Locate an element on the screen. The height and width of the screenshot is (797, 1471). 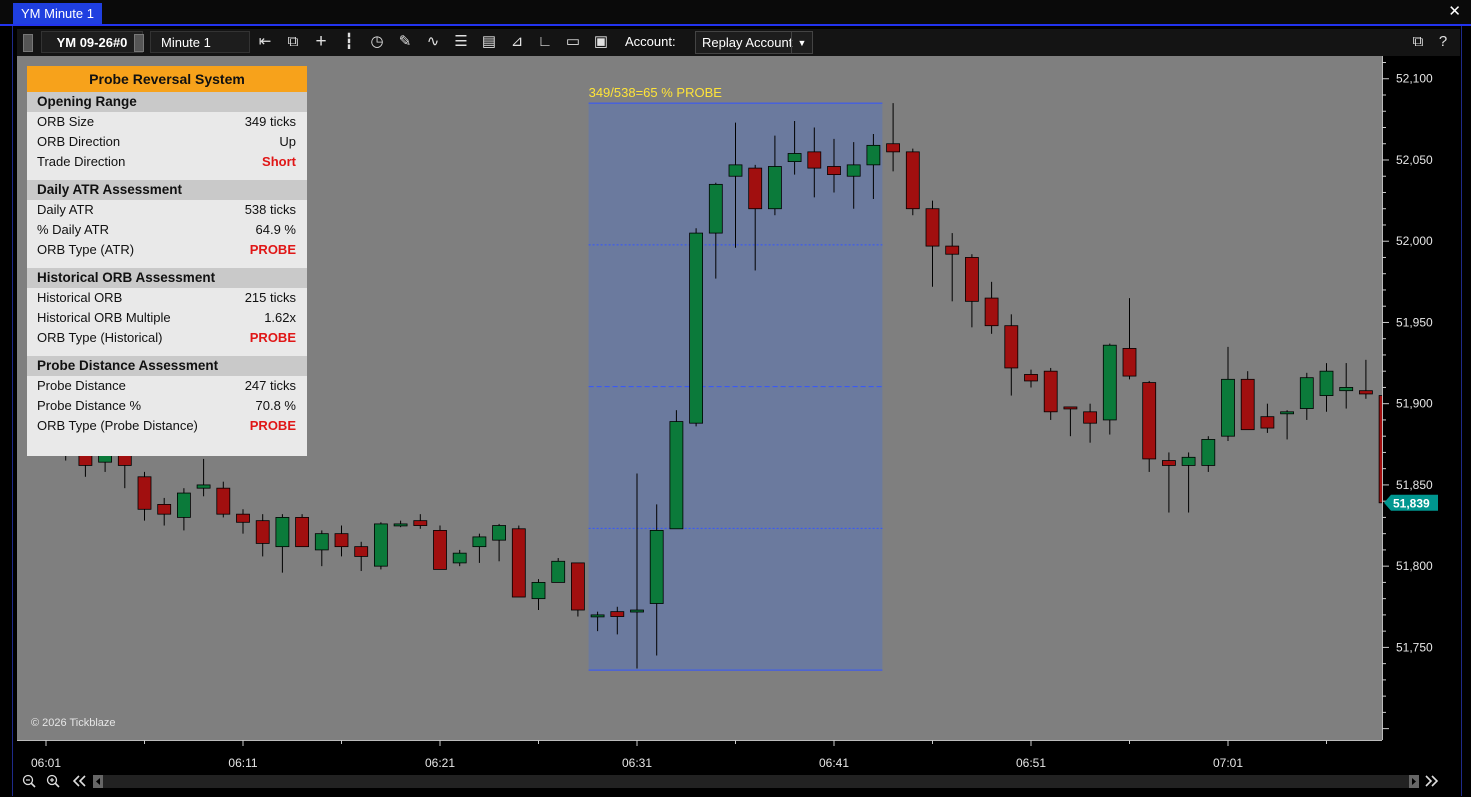
price-tick-label: 52,100 is located at coordinates (1414, 79).